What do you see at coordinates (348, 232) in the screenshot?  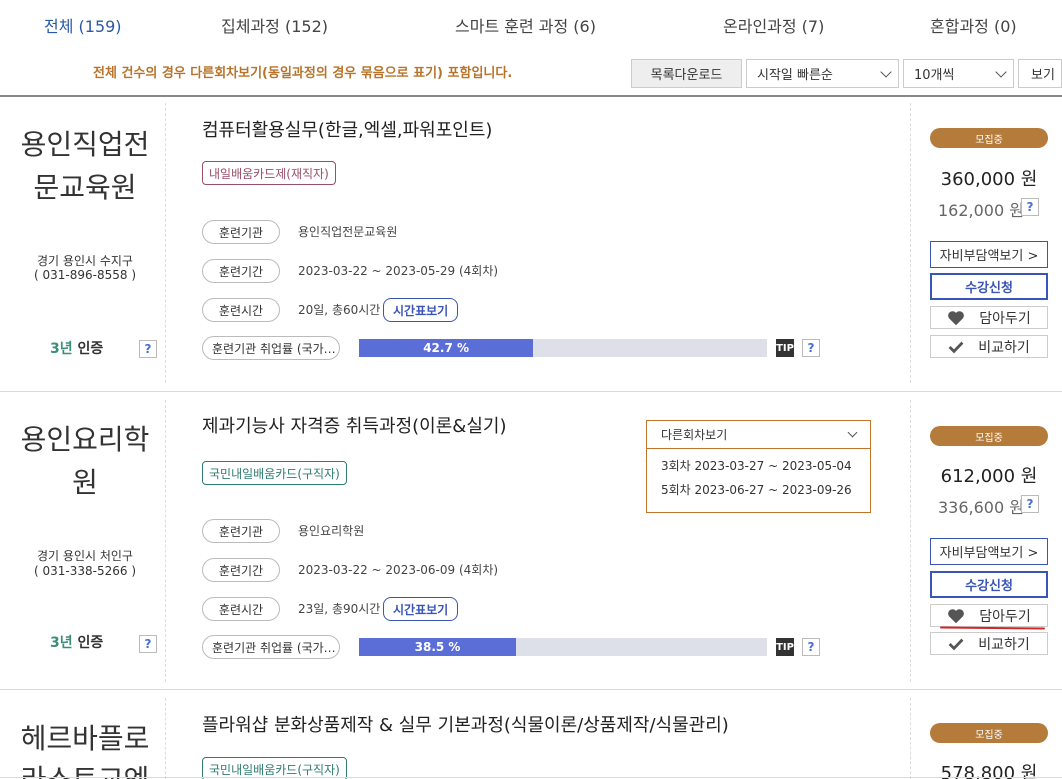 I see `institution-value: 용인직업전문교육원` at bounding box center [348, 232].